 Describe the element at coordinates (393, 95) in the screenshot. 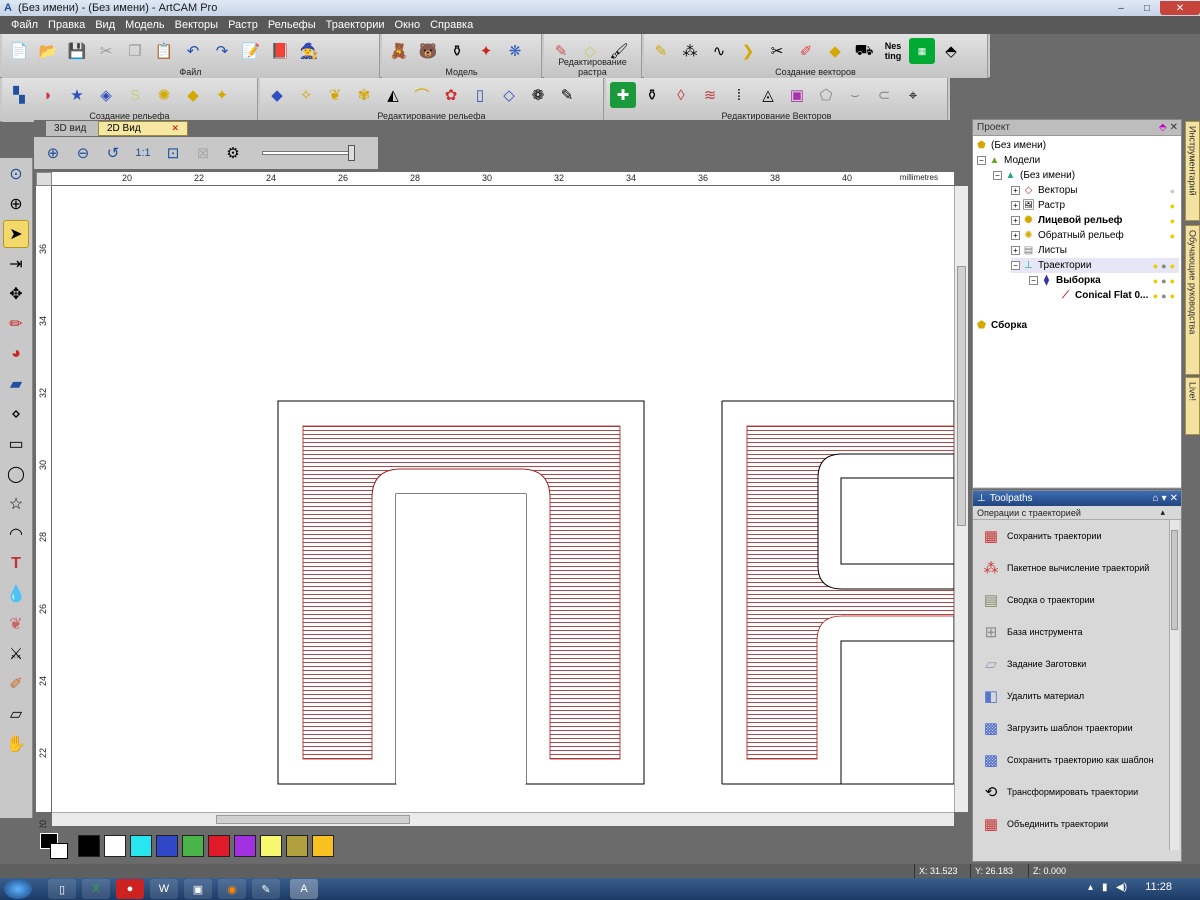

I see `reledit-icon-5: ◭` at that location.